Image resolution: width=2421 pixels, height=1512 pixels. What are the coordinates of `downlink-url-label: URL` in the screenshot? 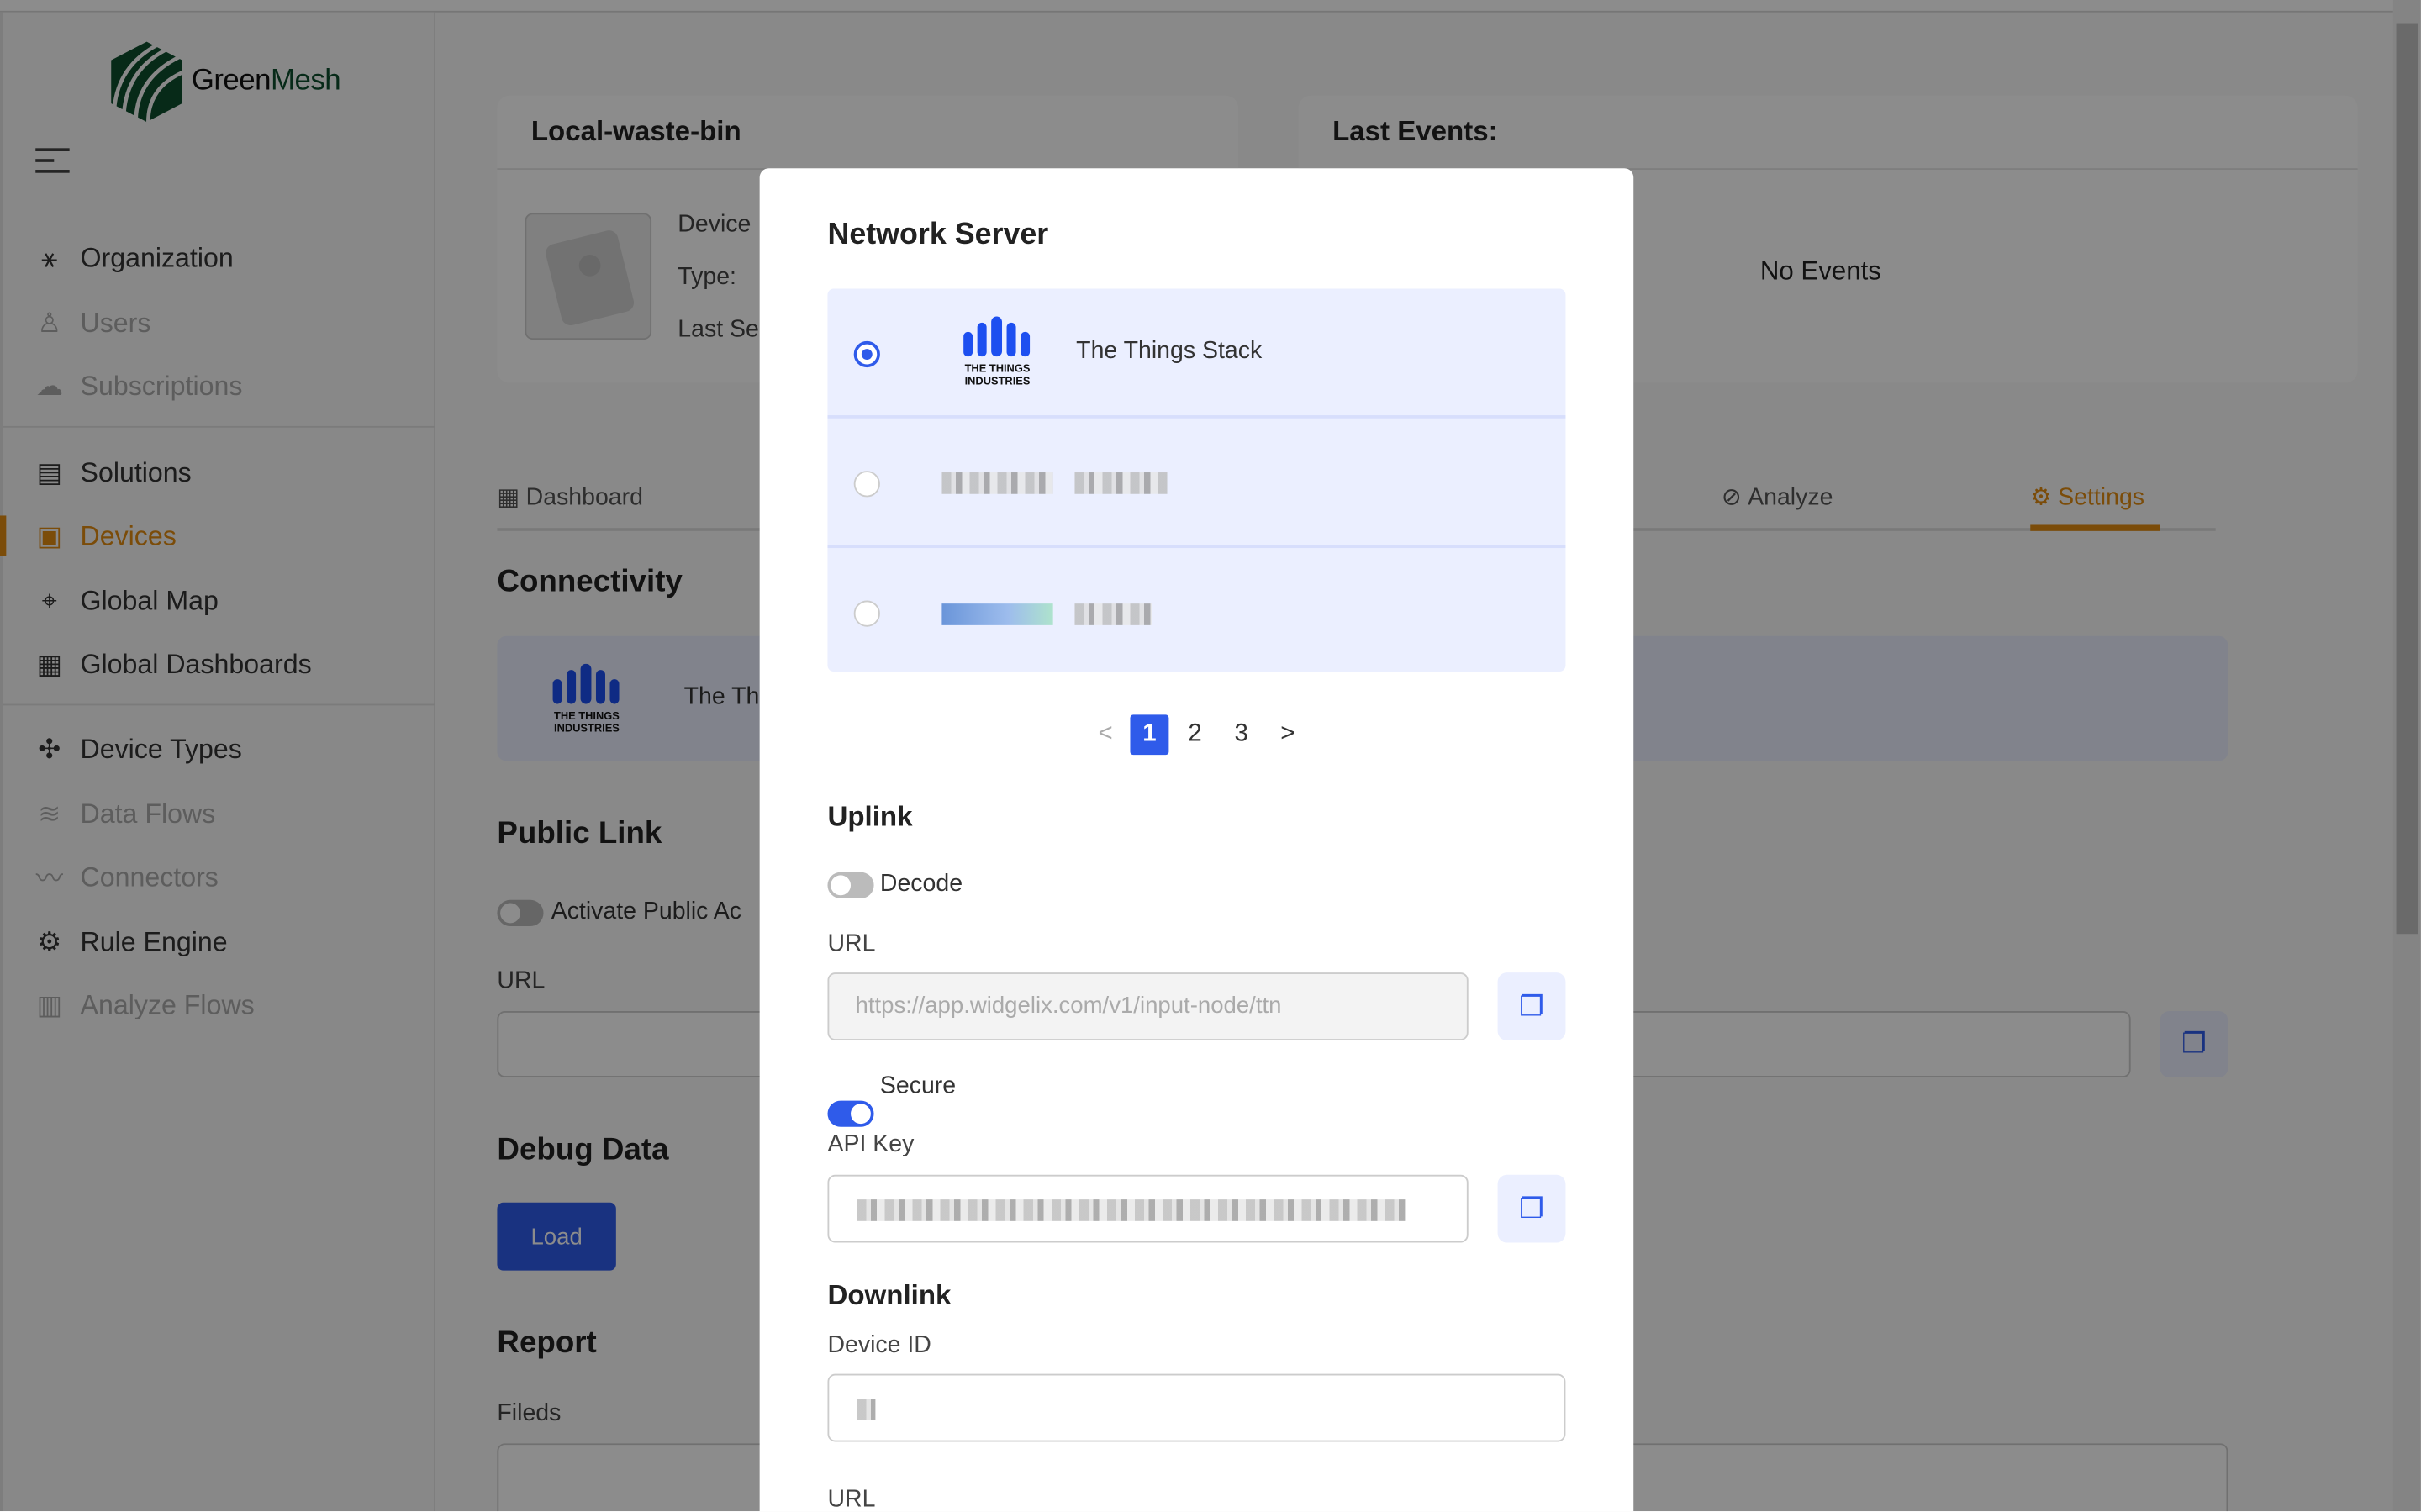 It's located at (851, 1499).